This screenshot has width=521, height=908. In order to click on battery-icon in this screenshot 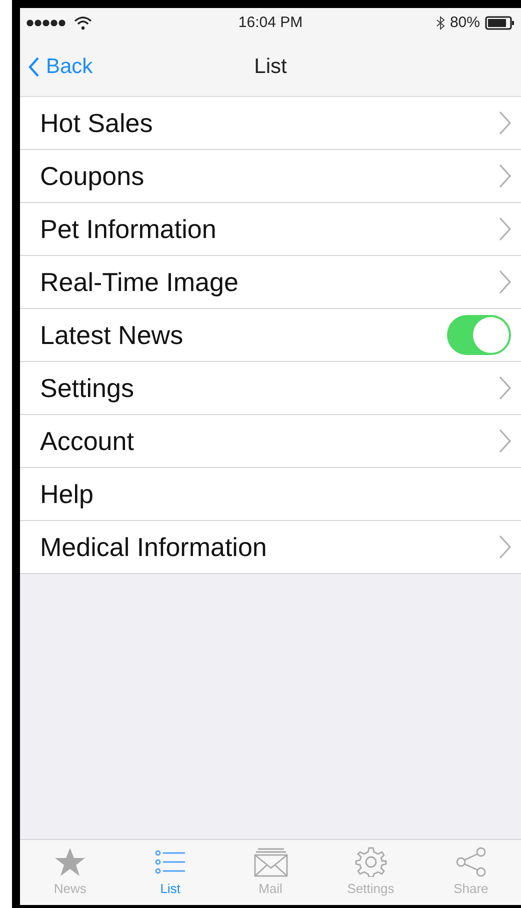, I will do `click(500, 23)`.